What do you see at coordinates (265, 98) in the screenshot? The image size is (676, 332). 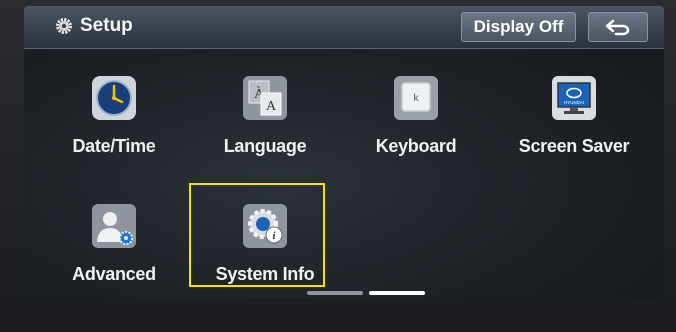 I see `language-icon: À A` at bounding box center [265, 98].